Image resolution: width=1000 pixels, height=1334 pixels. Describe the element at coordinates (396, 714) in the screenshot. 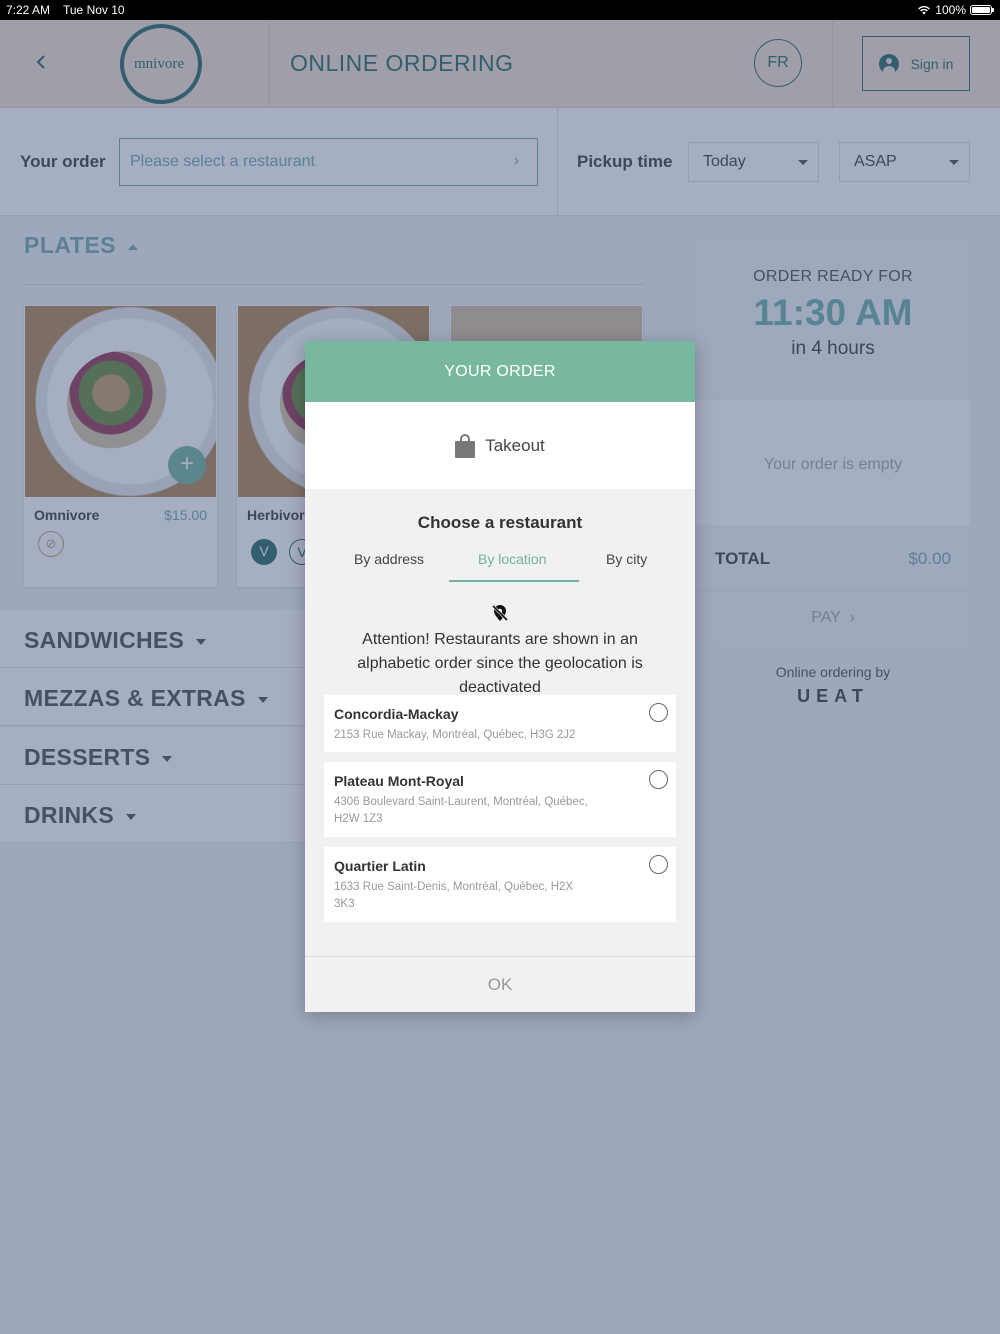

I see `restaurant-name: Concordia-Mackay` at that location.